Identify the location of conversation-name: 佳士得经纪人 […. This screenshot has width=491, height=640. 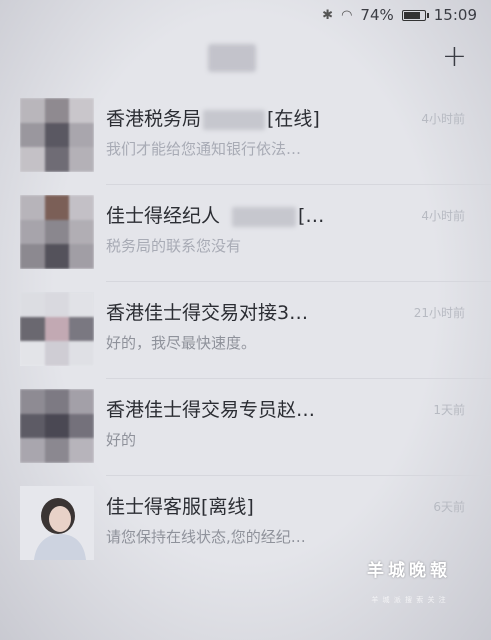
(215, 216).